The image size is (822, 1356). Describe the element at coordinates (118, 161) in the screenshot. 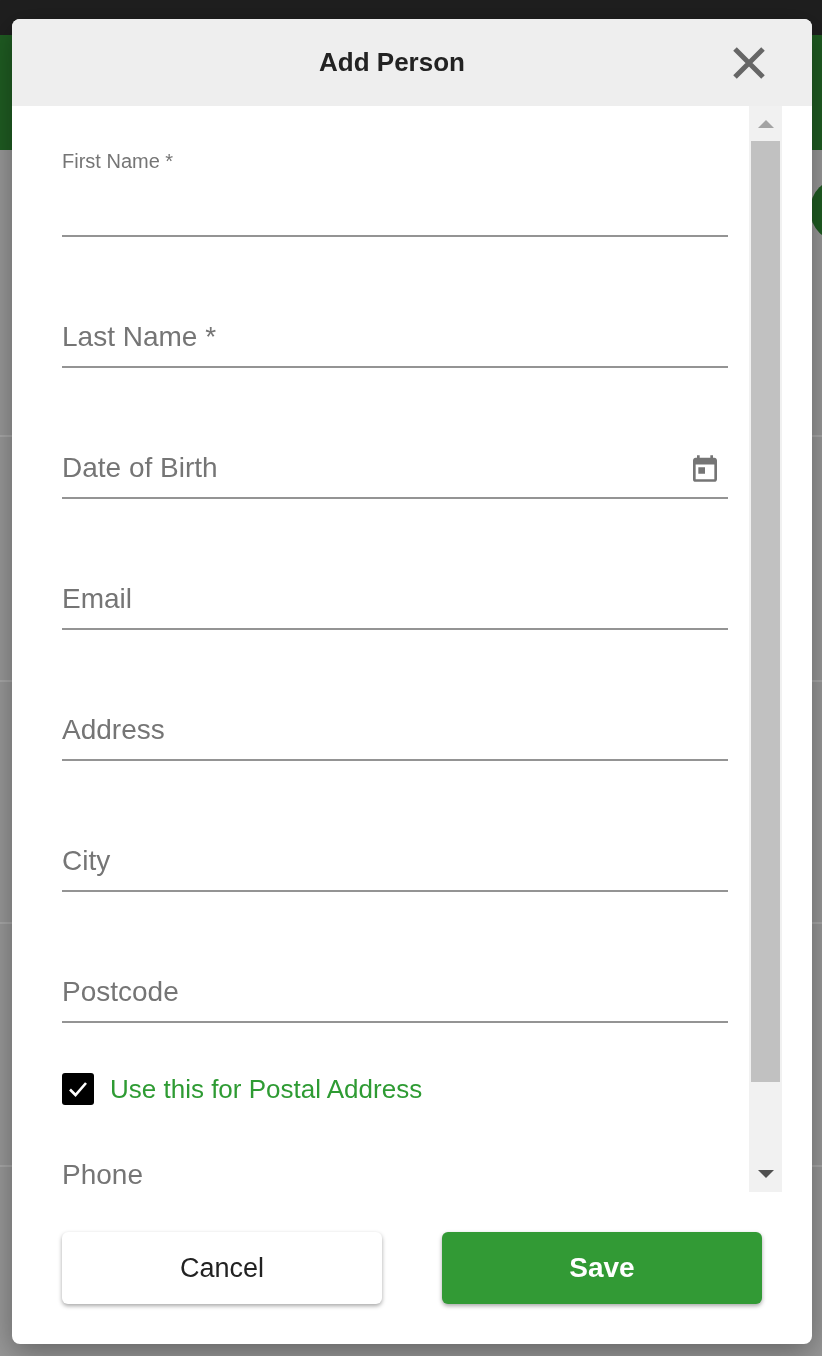

I see `field-label: First Name *` at that location.